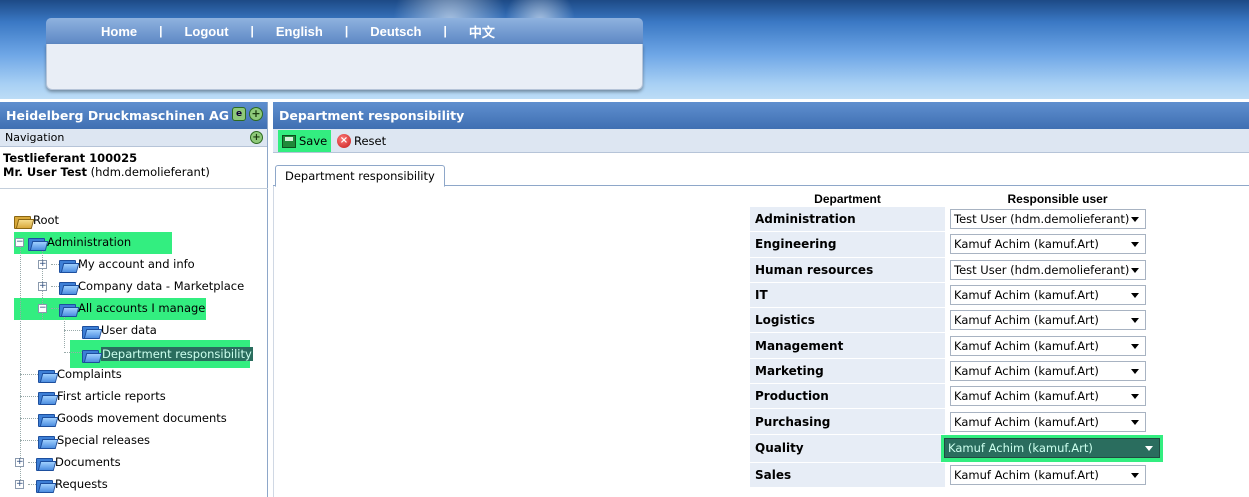  I want to click on tree-item-requests: + Requests, so click(61, 484).